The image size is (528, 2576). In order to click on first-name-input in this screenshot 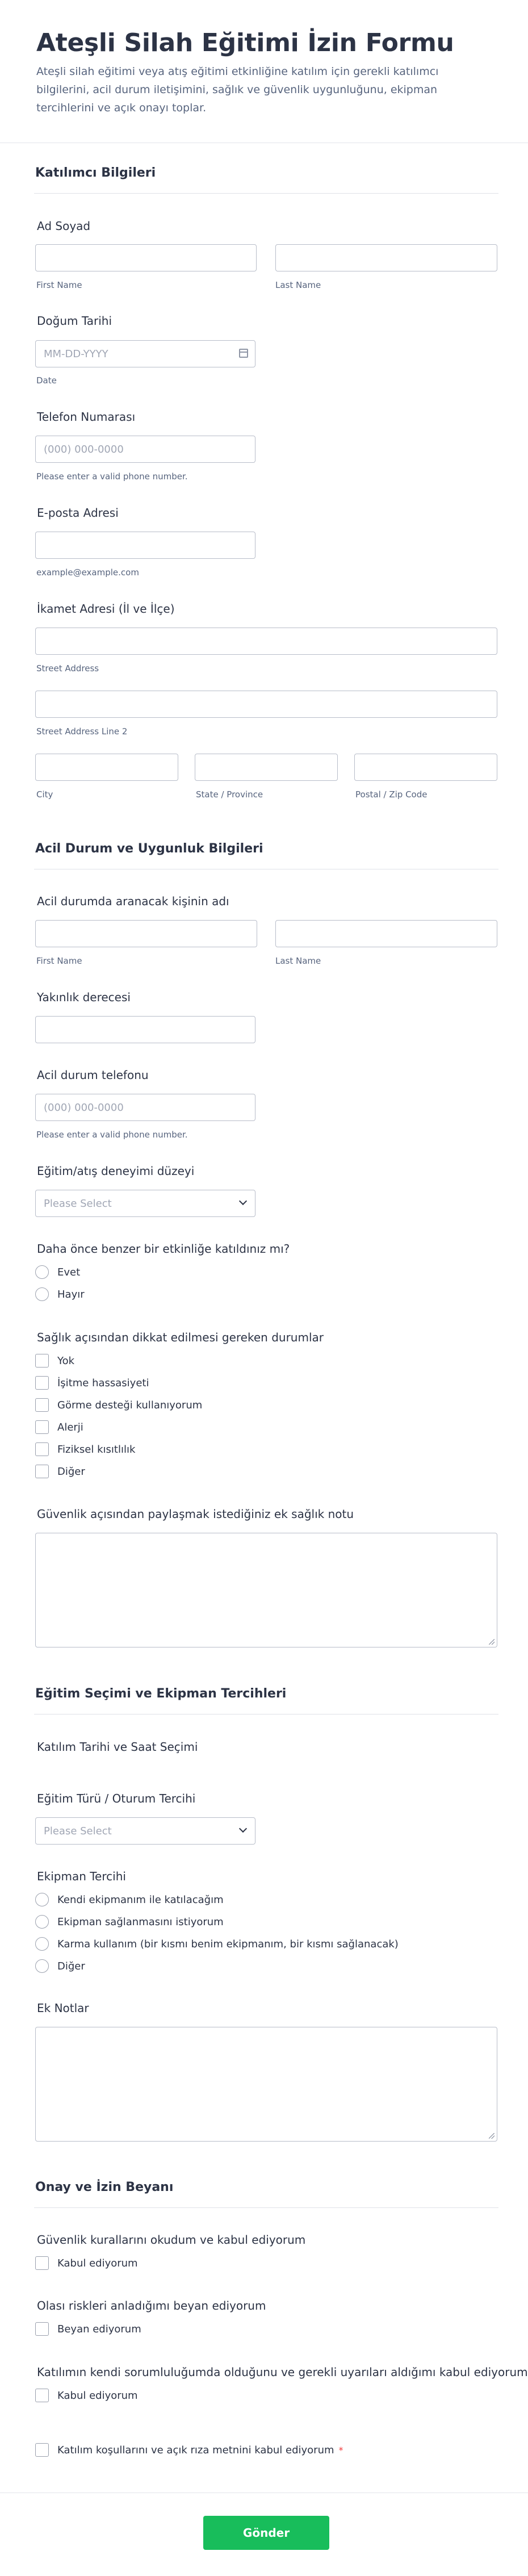, I will do `click(146, 257)`.